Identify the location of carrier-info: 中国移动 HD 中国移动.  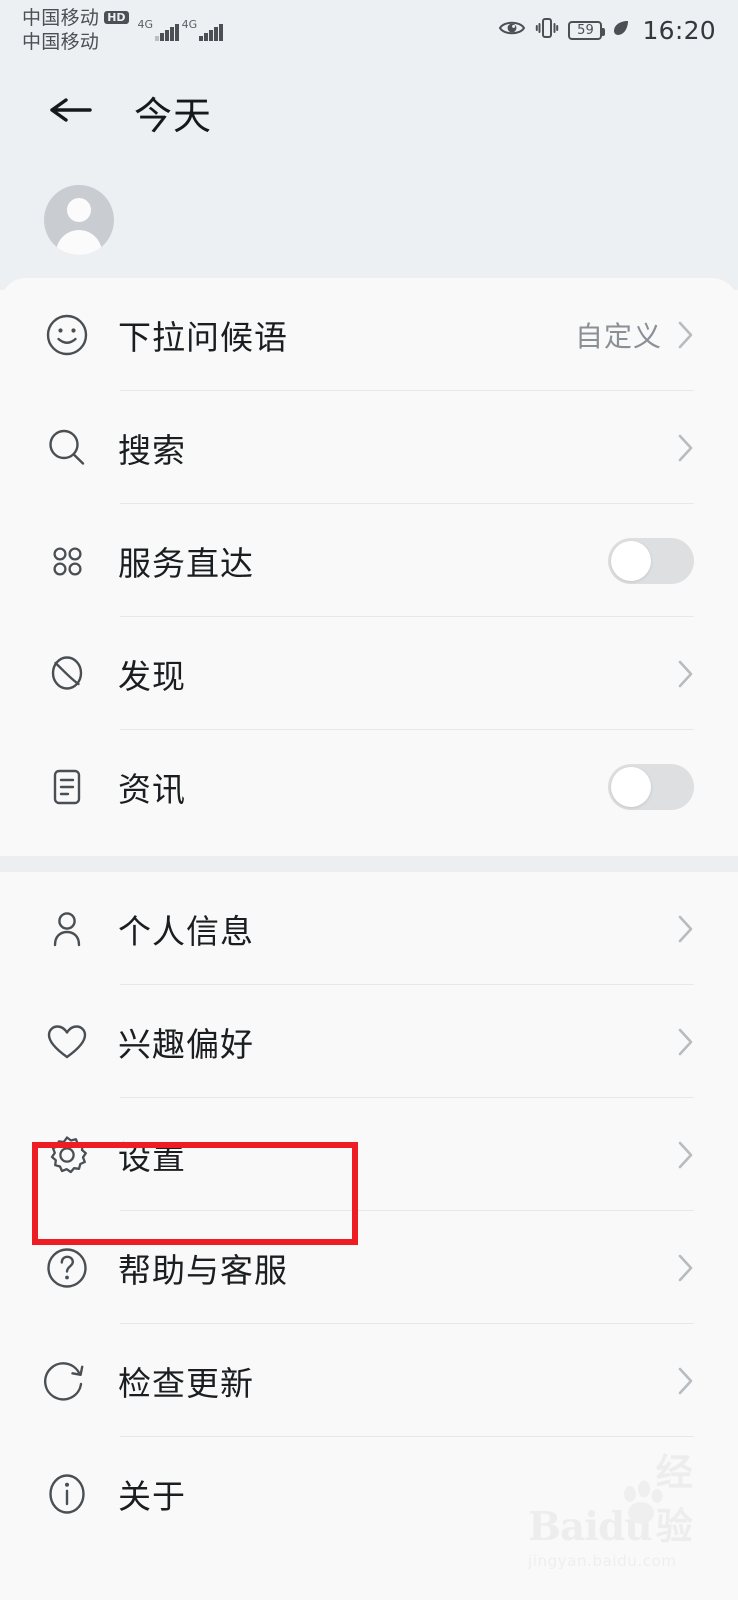
(75, 30).